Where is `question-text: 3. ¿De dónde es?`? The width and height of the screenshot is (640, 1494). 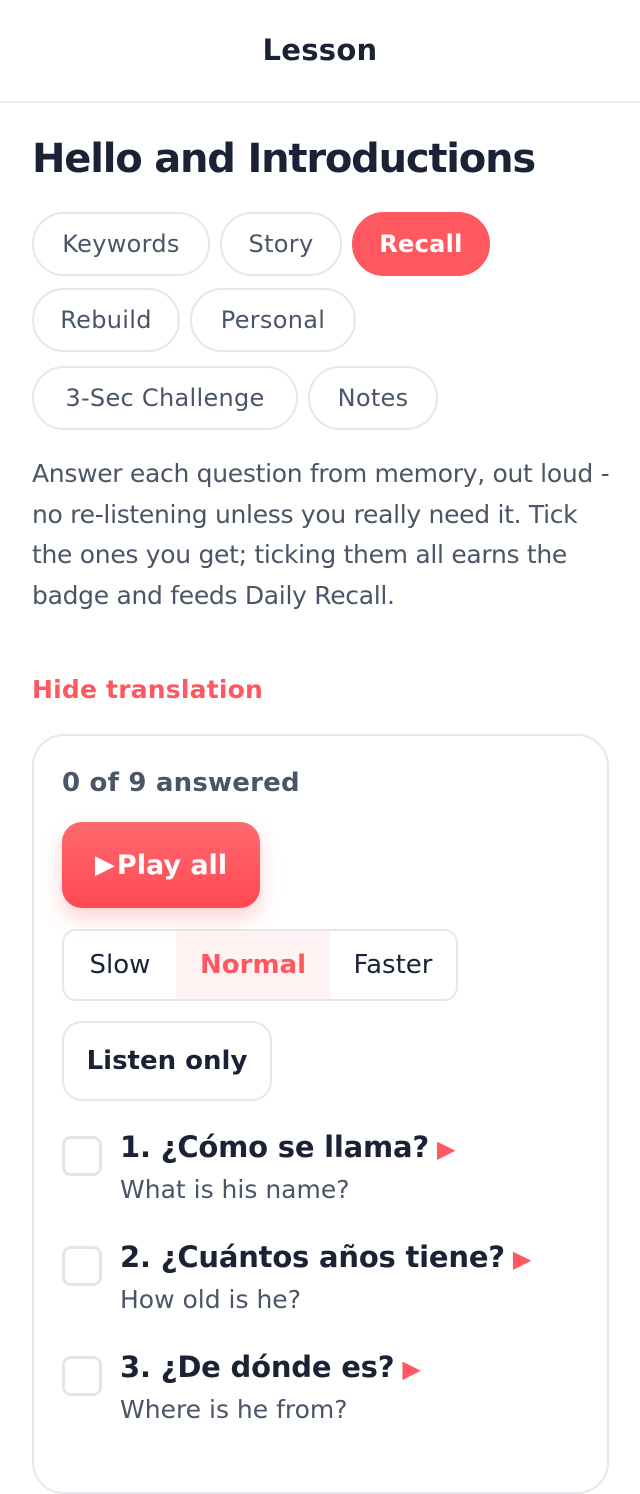
question-text: 3. ¿De dónde es? is located at coordinates (257, 1367).